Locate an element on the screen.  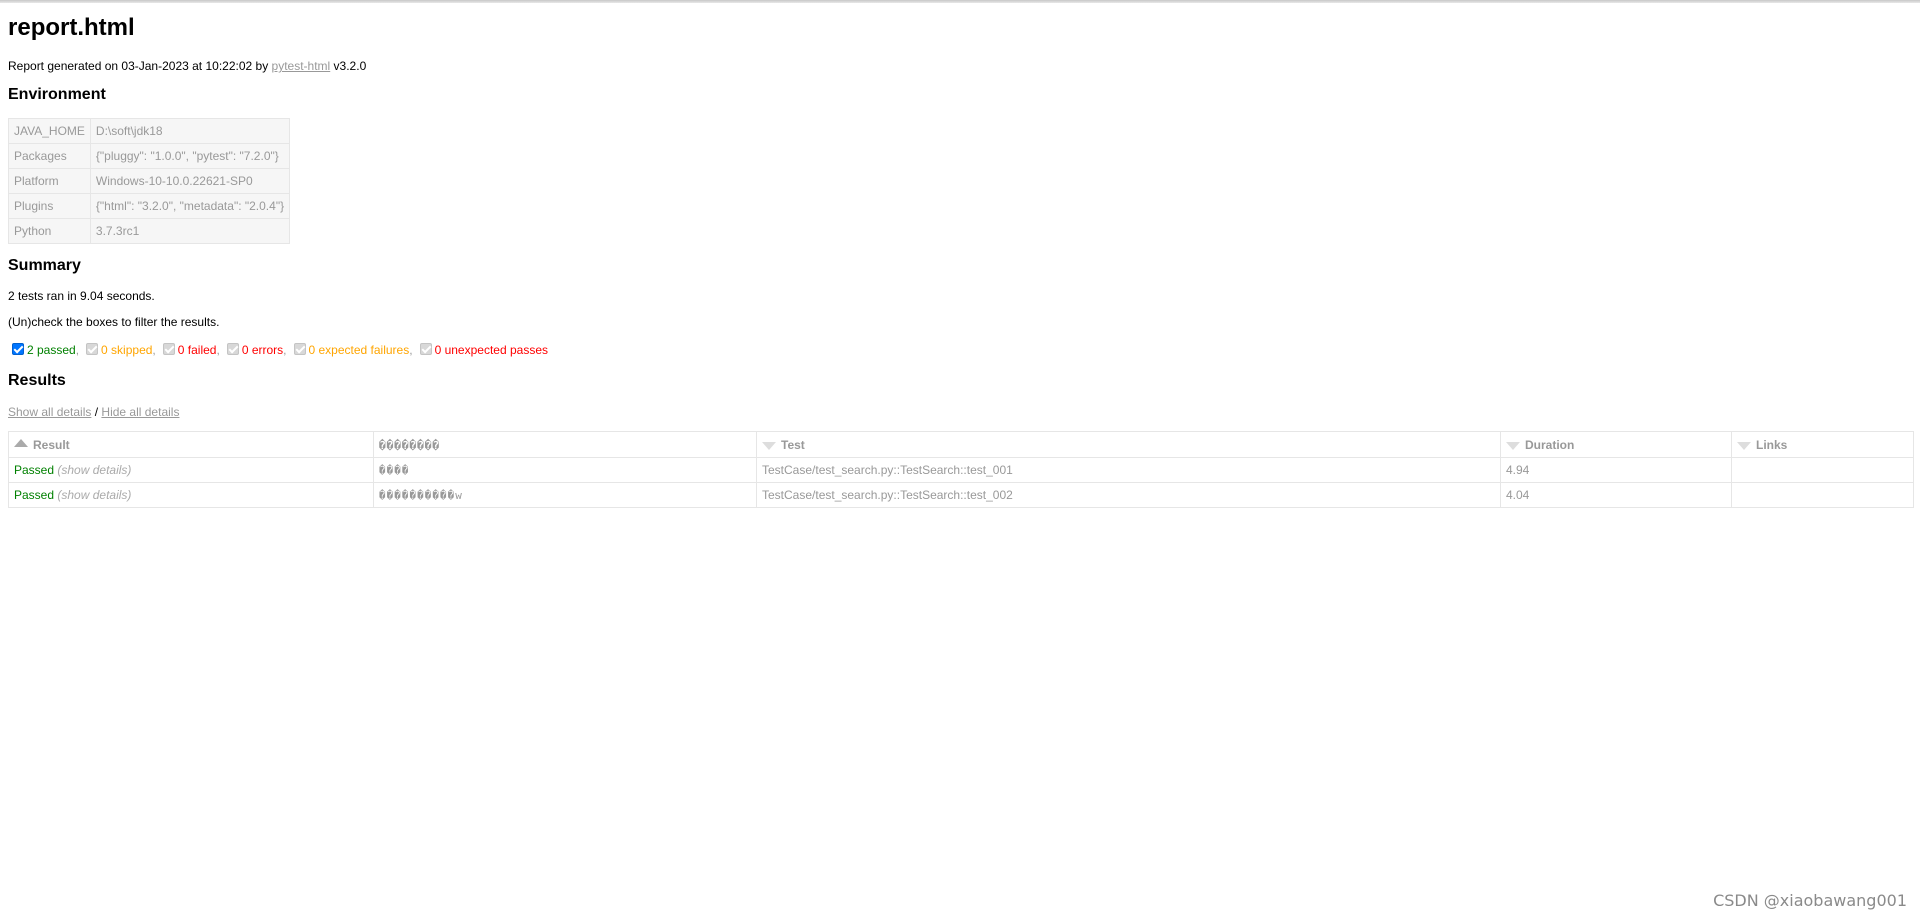
description-text: ����������w is located at coordinates (421, 495).